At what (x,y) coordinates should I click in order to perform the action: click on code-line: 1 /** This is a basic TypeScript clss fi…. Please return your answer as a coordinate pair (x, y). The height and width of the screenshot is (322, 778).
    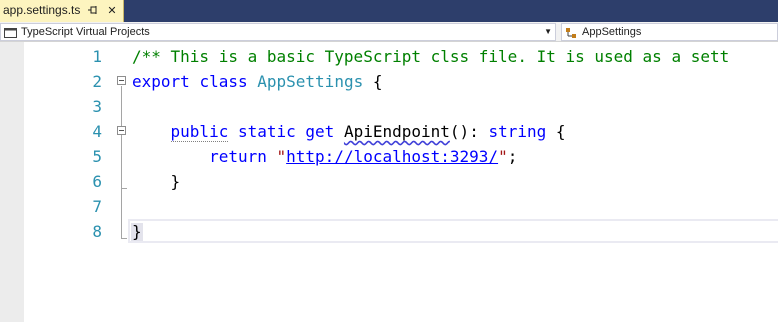
    Looking at the image, I should click on (389, 56).